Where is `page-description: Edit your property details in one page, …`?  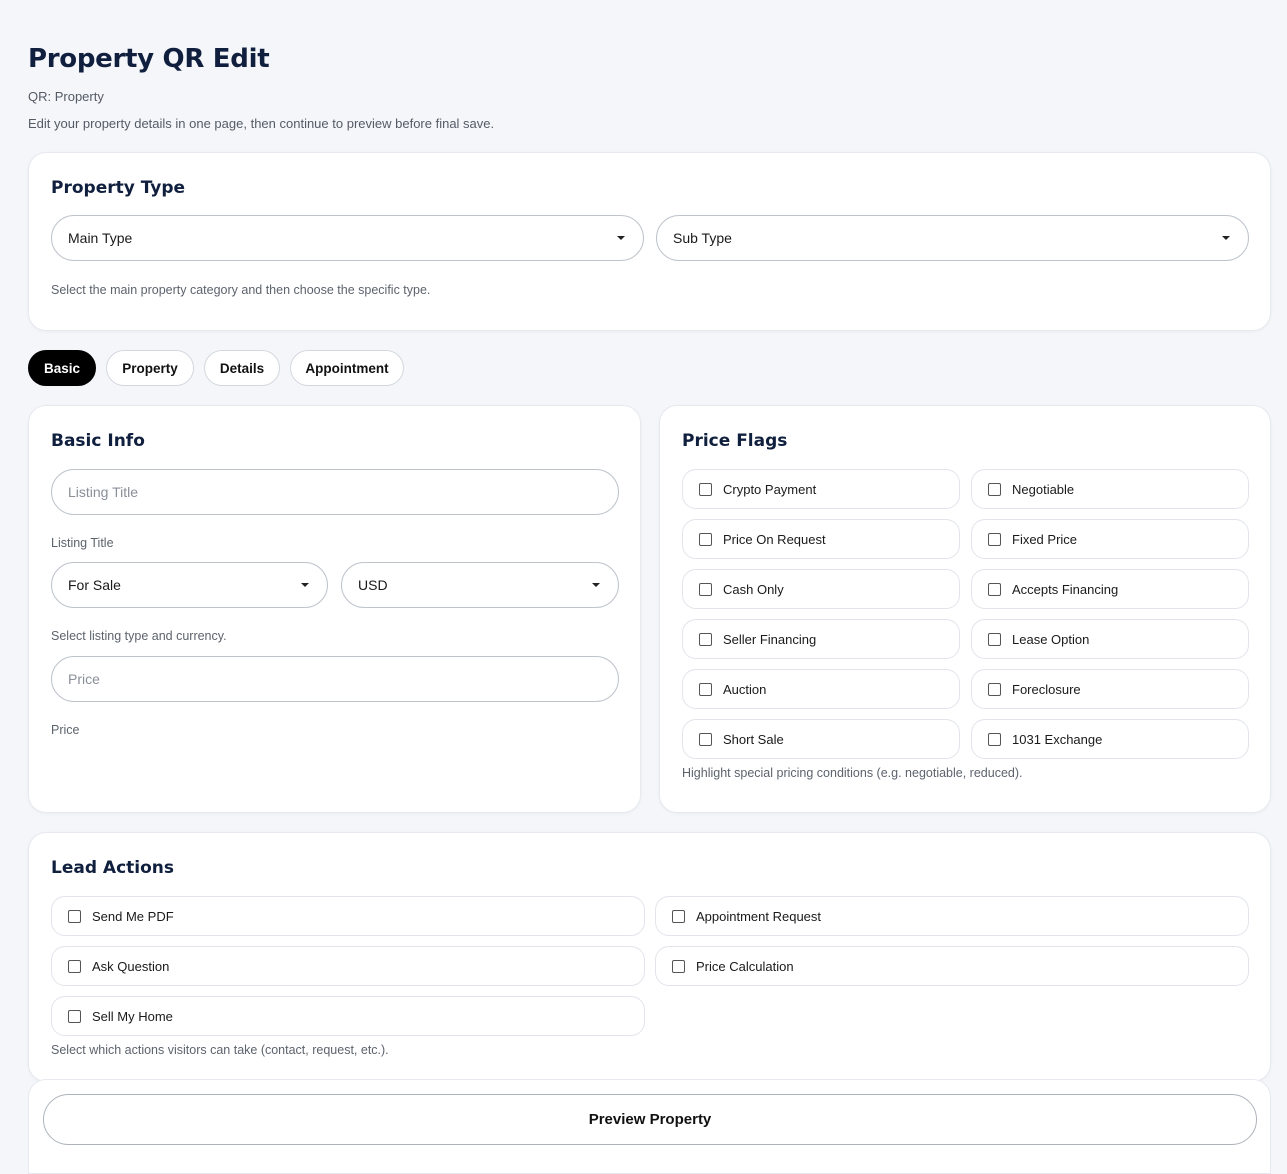
page-description: Edit your property details in one page, … is located at coordinates (261, 123).